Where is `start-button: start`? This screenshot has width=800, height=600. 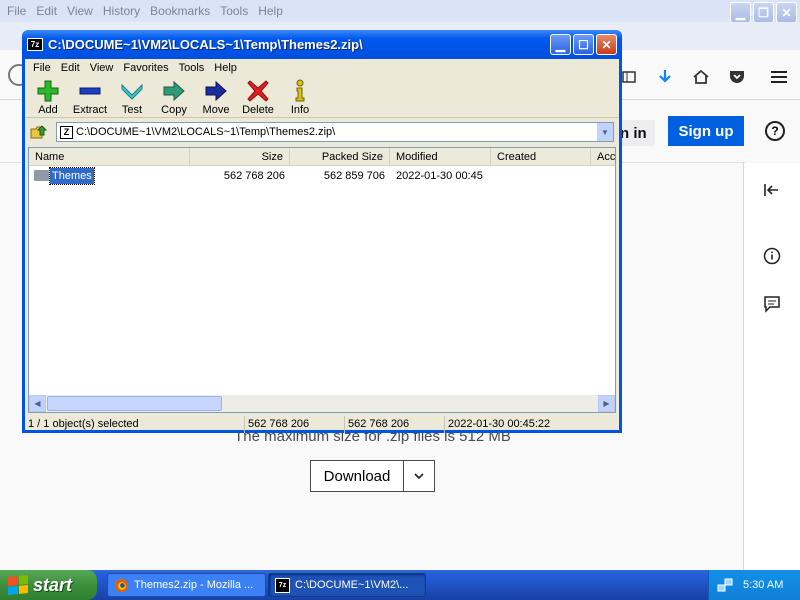
start-button: start is located at coordinates (48, 585).